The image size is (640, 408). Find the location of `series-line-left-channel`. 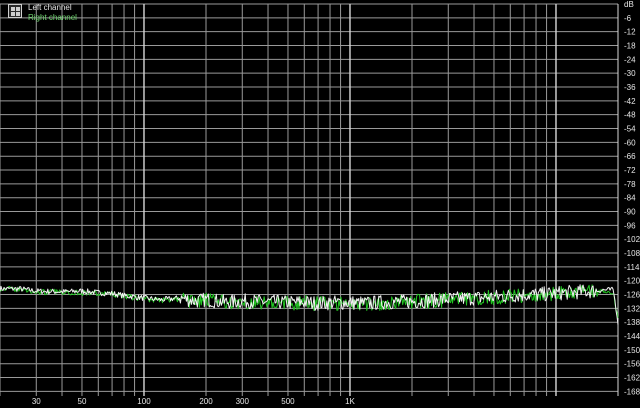

series-line-left-channel is located at coordinates (309, 304).